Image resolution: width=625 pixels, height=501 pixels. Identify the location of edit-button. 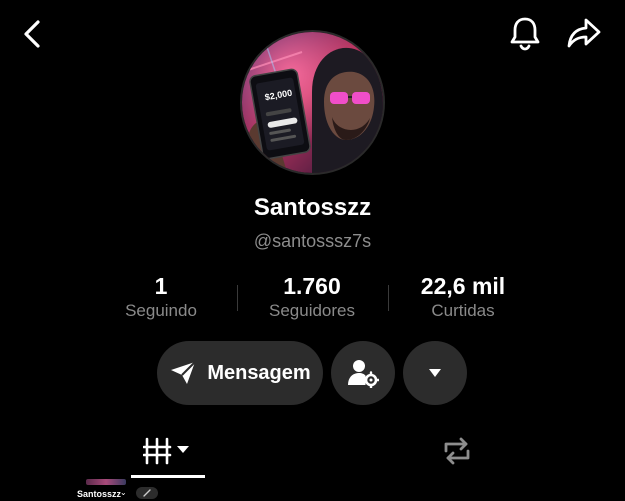
(147, 493).